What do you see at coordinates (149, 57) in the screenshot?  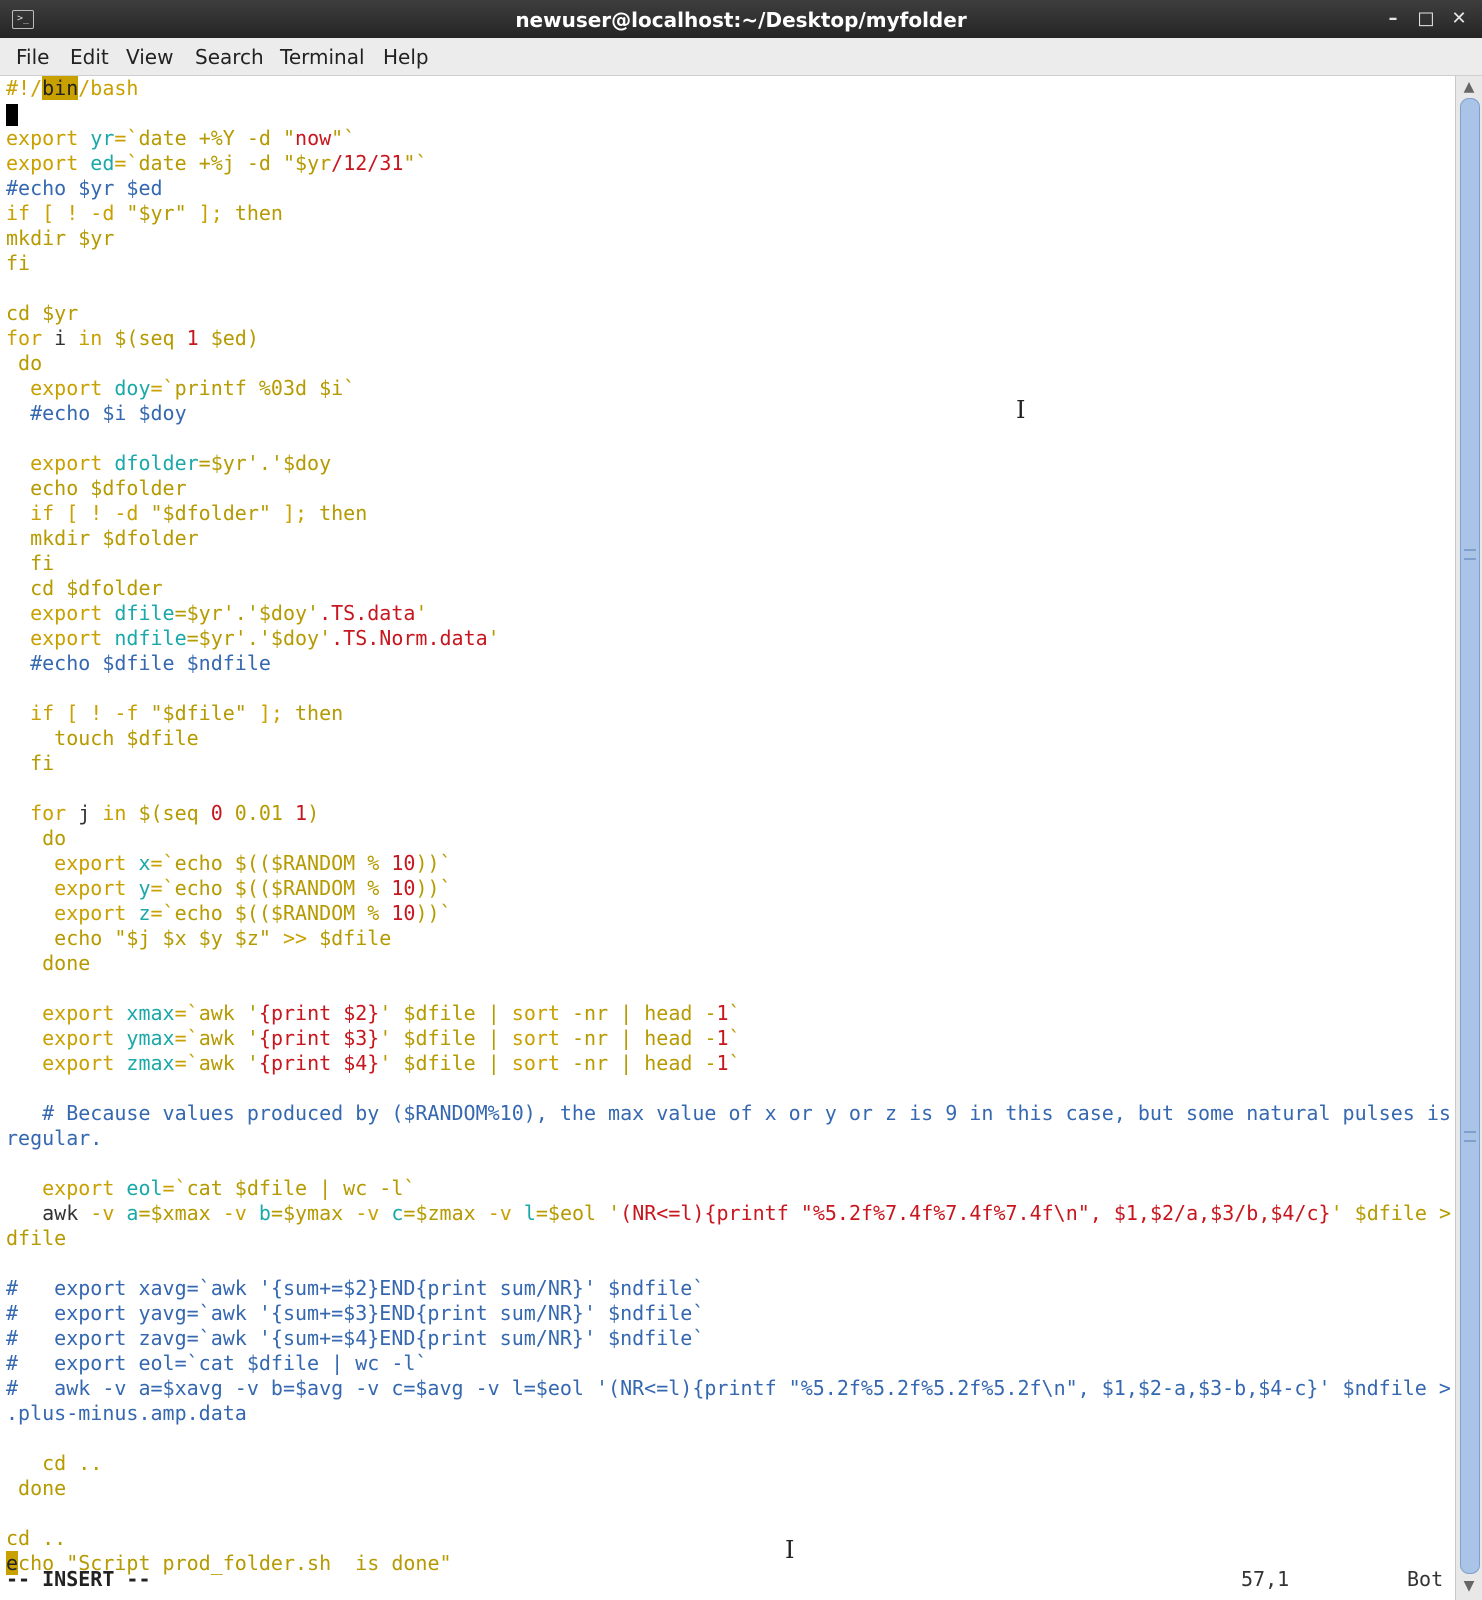 I see `menu-view: View` at bounding box center [149, 57].